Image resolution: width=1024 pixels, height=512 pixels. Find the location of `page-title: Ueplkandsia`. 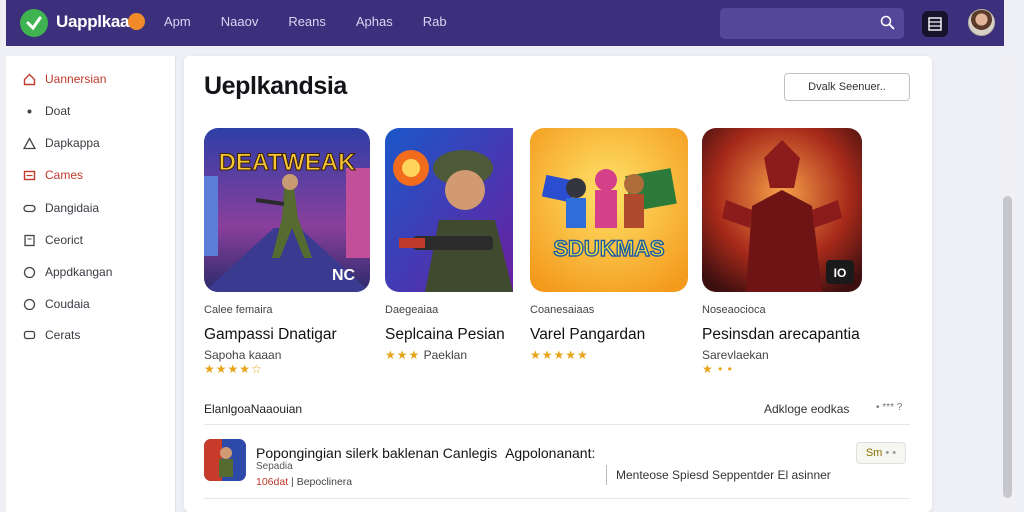

page-title: Ueplkandsia is located at coordinates (275, 86).